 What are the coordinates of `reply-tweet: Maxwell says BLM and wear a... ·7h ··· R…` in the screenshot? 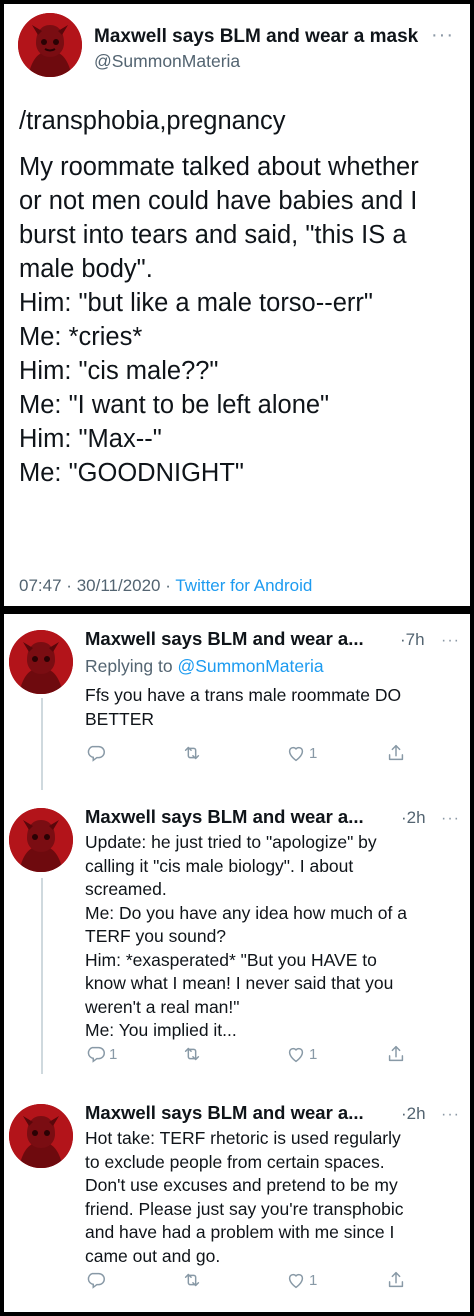 It's located at (237, 703).